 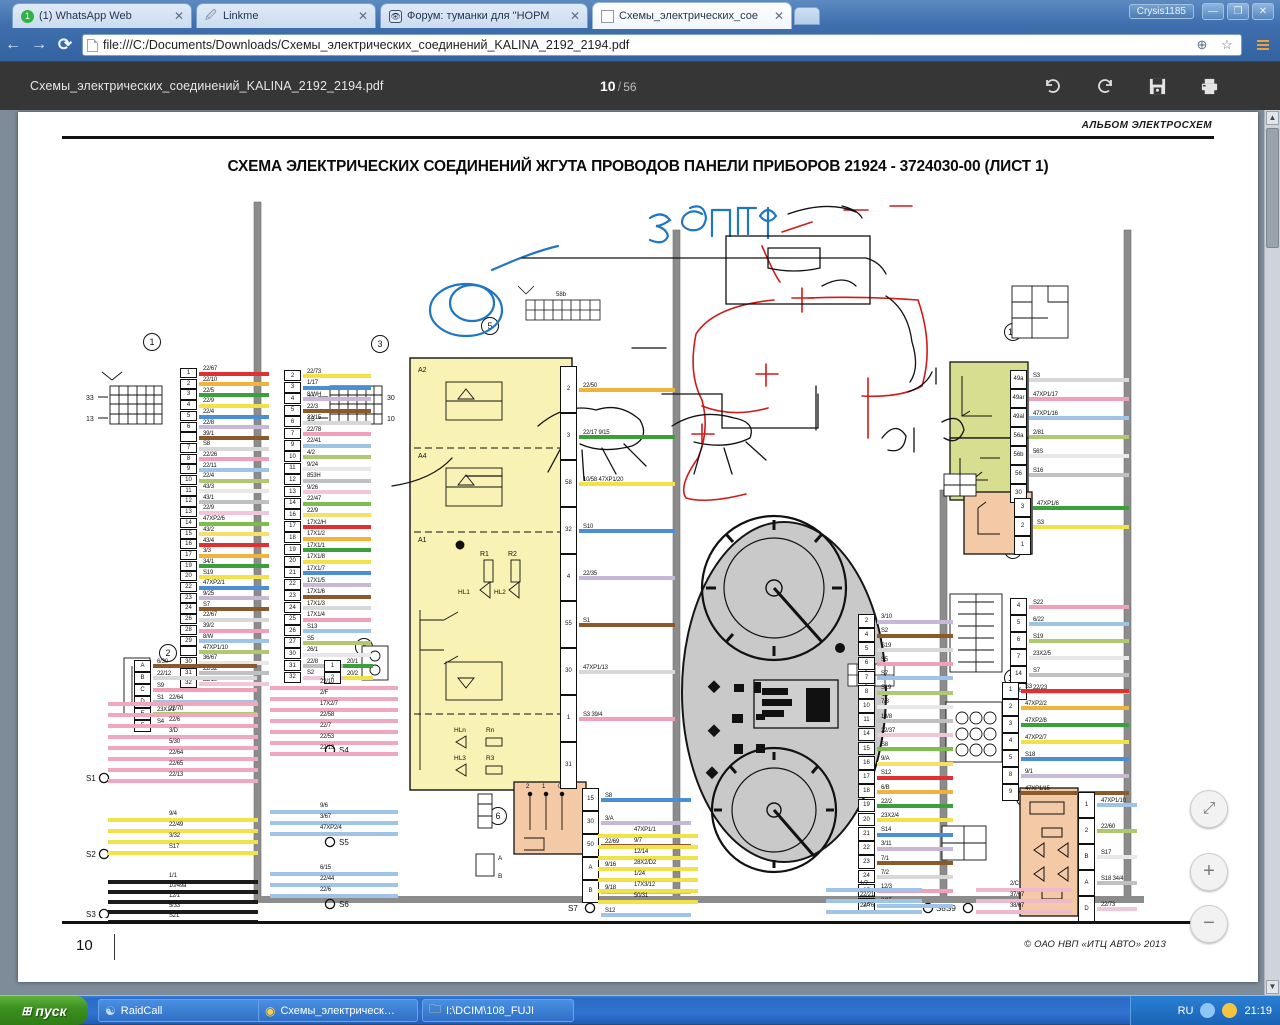 What do you see at coordinates (1272, 118) in the screenshot?
I see `scroll-up-arrow: ▲` at bounding box center [1272, 118].